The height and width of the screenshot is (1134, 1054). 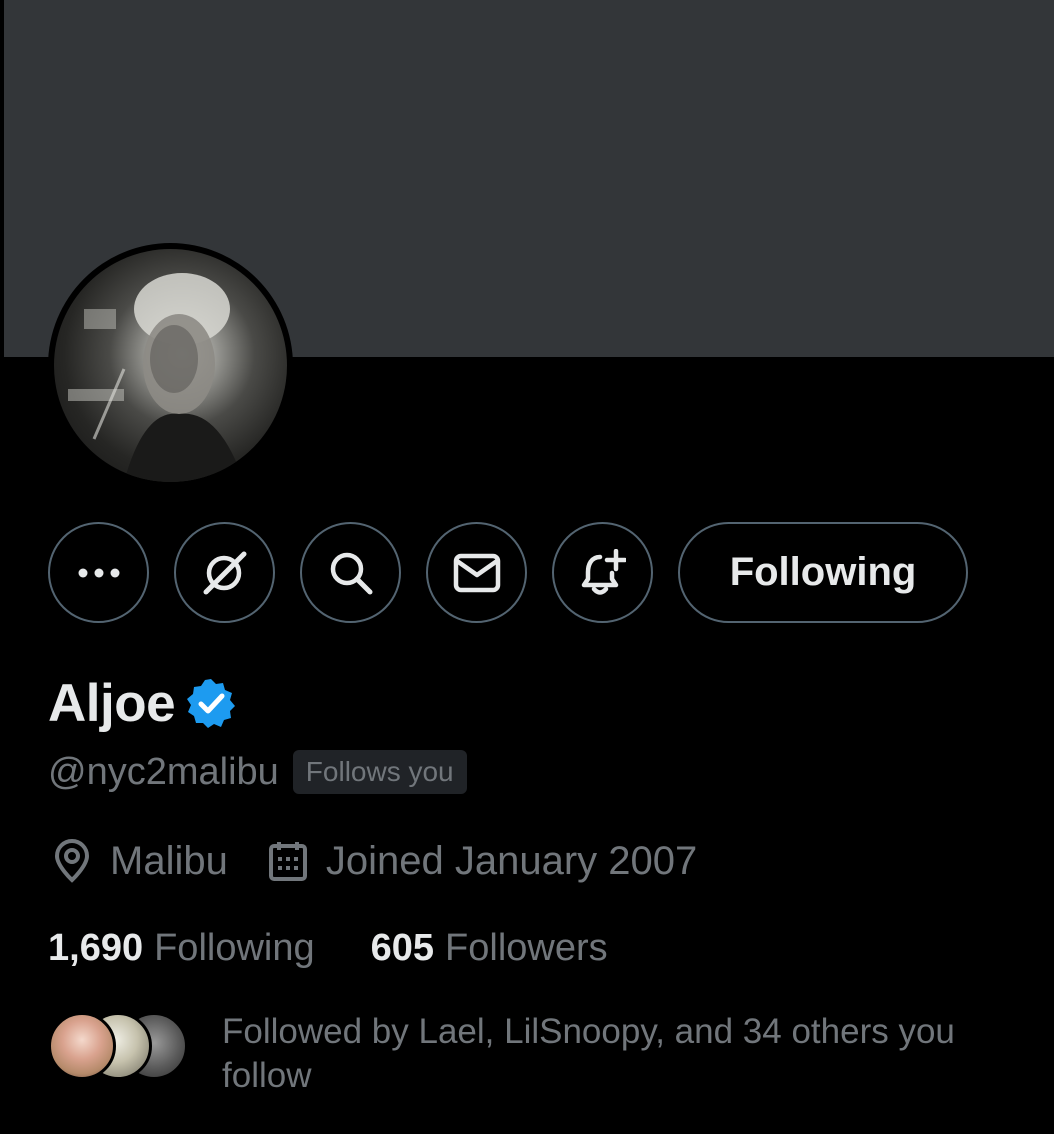 I want to click on grok-button, so click(x=224, y=572).